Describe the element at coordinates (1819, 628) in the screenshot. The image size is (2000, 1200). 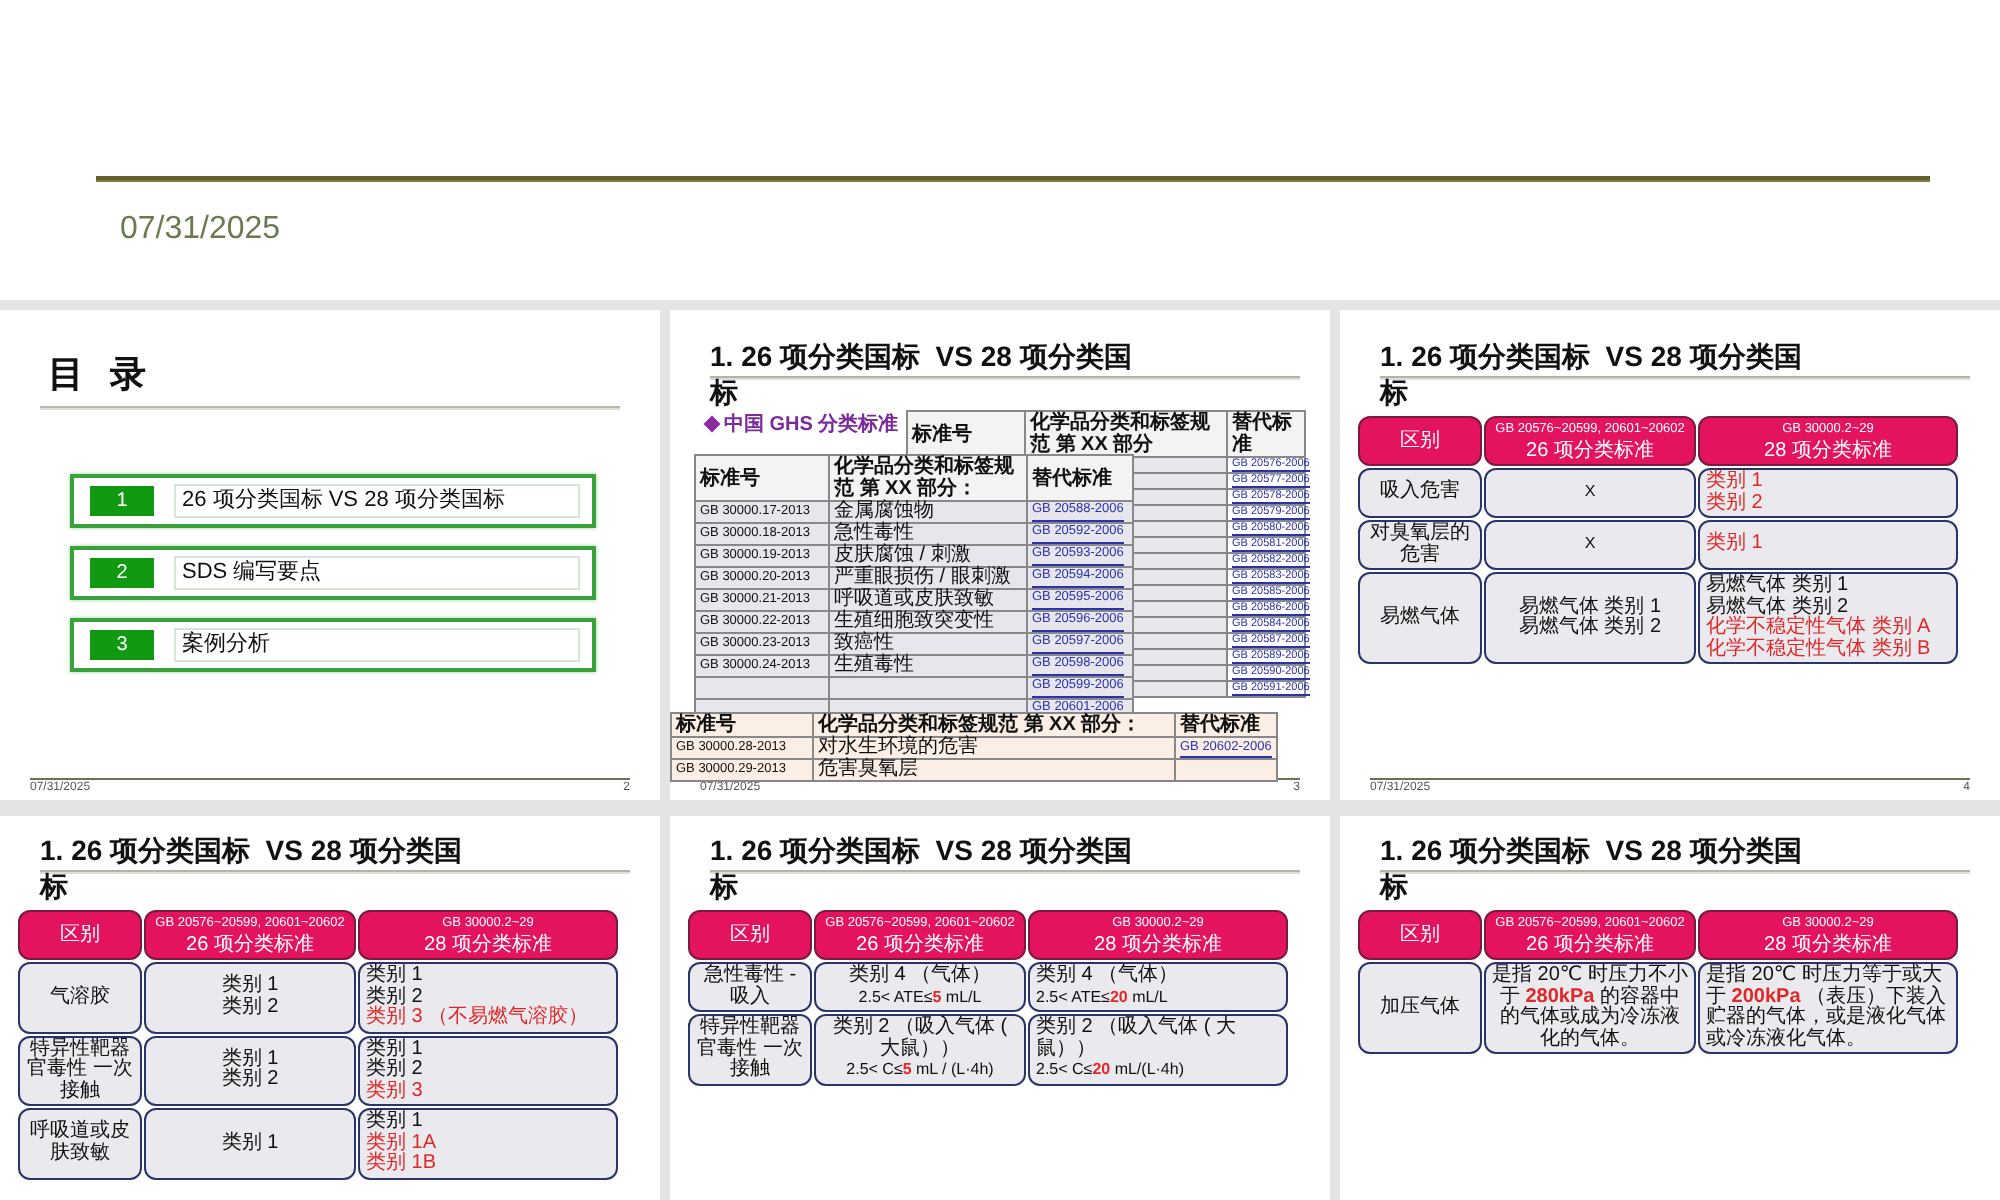
I see `cell-text: 化学不稳定性气体 类别 A` at that location.